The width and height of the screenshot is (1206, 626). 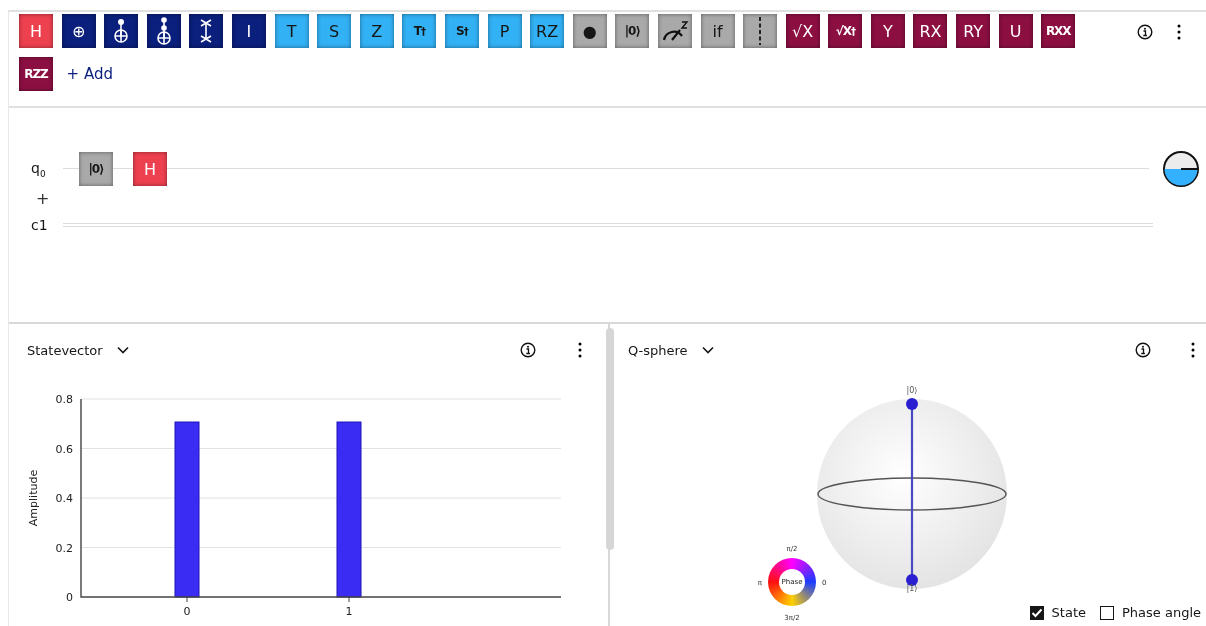 What do you see at coordinates (39, 169) in the screenshot?
I see `qubit-label: q$_{0}$` at bounding box center [39, 169].